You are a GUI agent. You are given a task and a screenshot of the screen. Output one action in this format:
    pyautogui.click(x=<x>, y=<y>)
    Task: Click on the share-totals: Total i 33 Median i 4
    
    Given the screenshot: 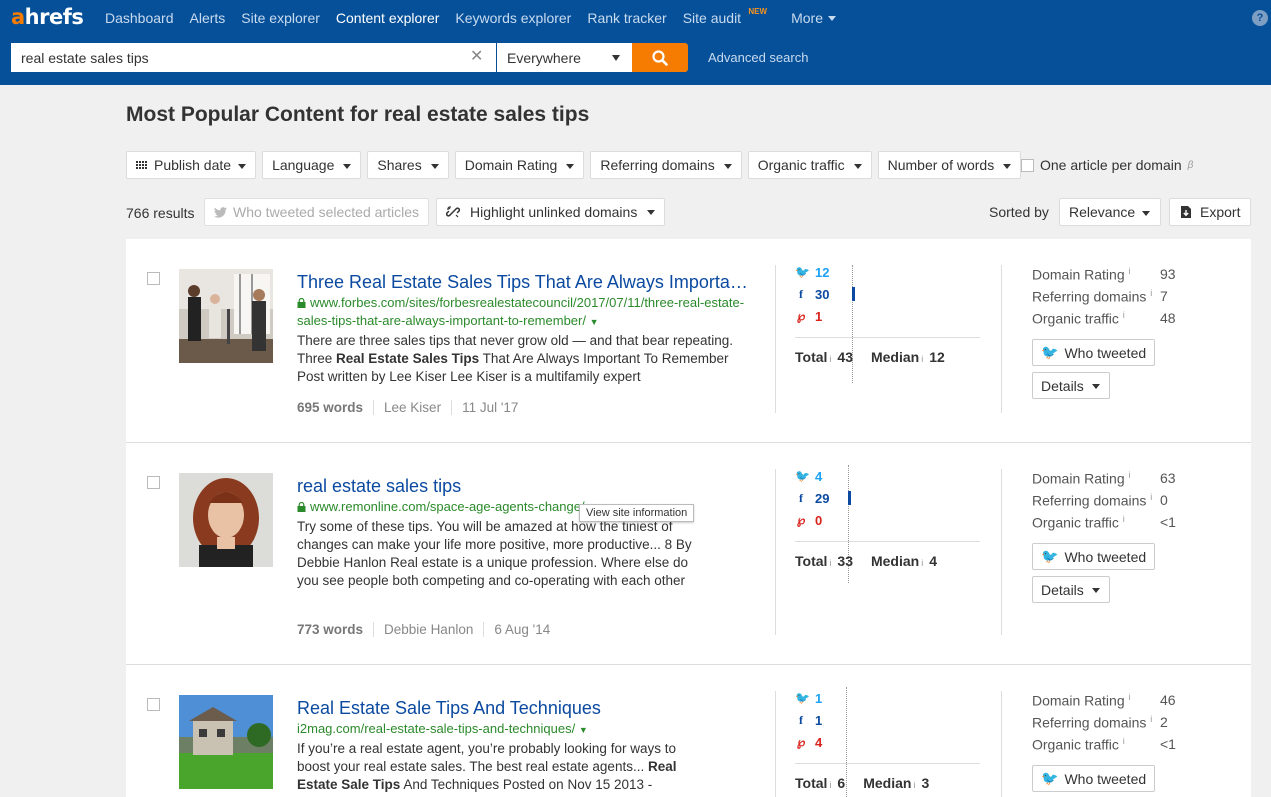 What is the action you would take?
    pyautogui.click(x=866, y=561)
    